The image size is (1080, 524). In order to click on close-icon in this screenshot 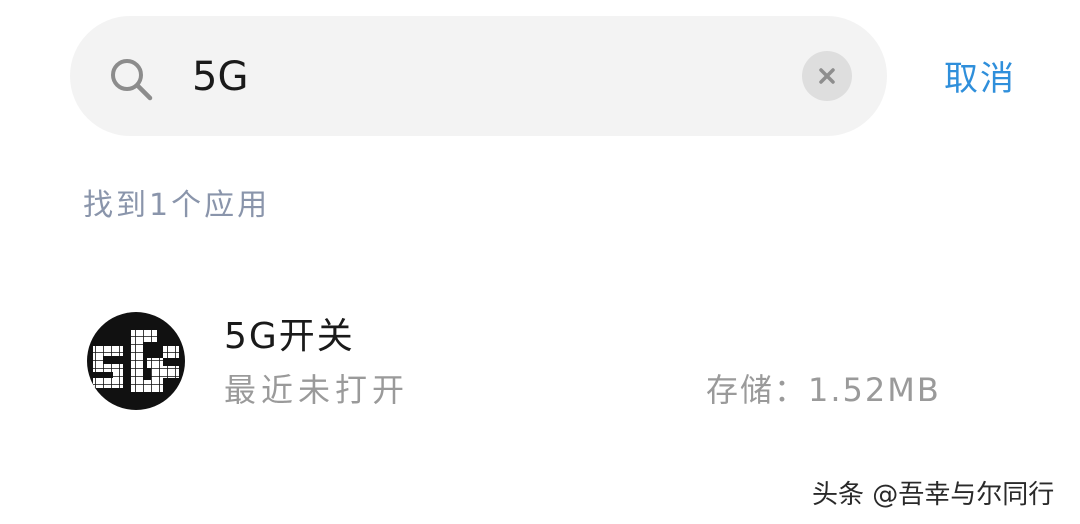, I will do `click(827, 76)`.